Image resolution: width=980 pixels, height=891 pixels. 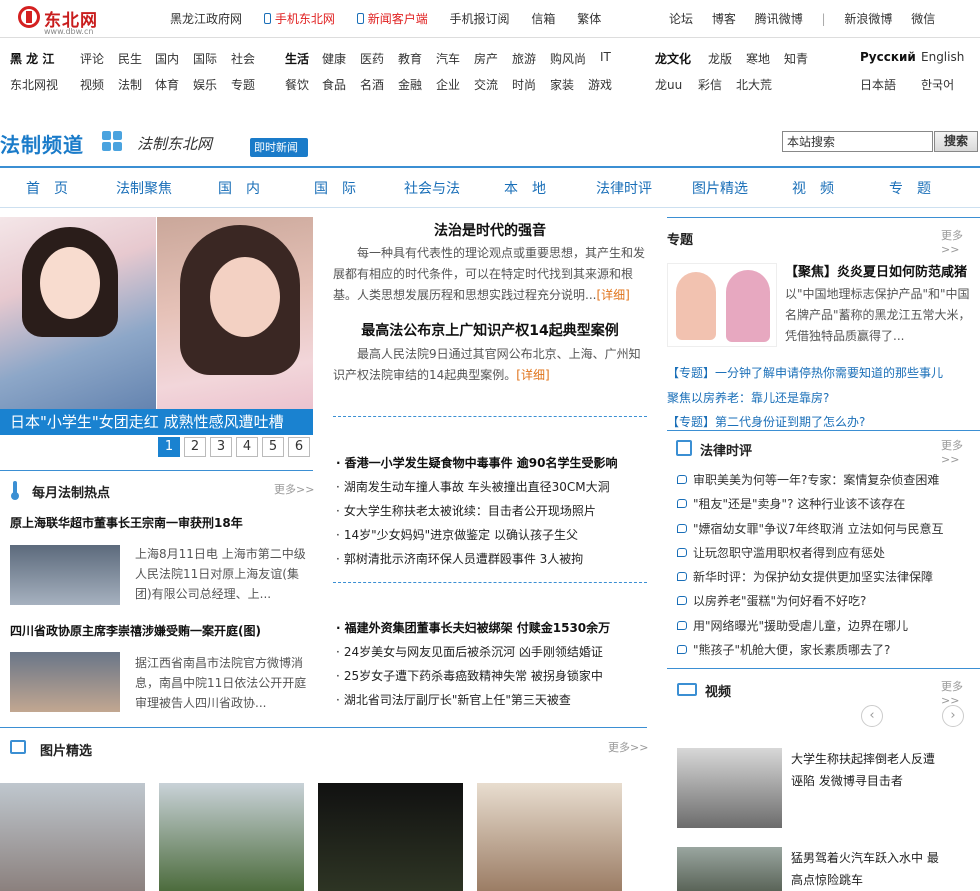 What do you see at coordinates (942, 57) in the screenshot?
I see `nav-english: English` at bounding box center [942, 57].